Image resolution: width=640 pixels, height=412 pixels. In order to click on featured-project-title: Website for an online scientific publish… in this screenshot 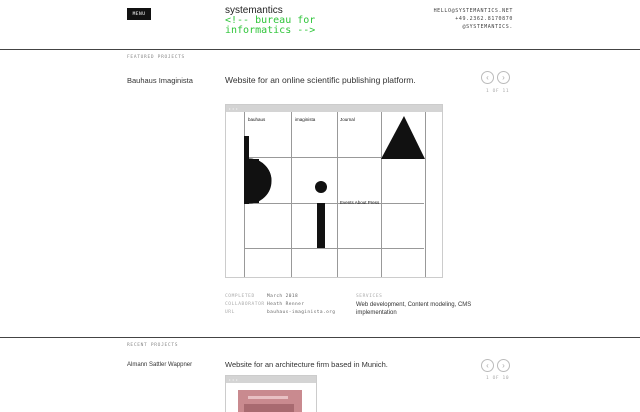, I will do `click(325, 80)`.